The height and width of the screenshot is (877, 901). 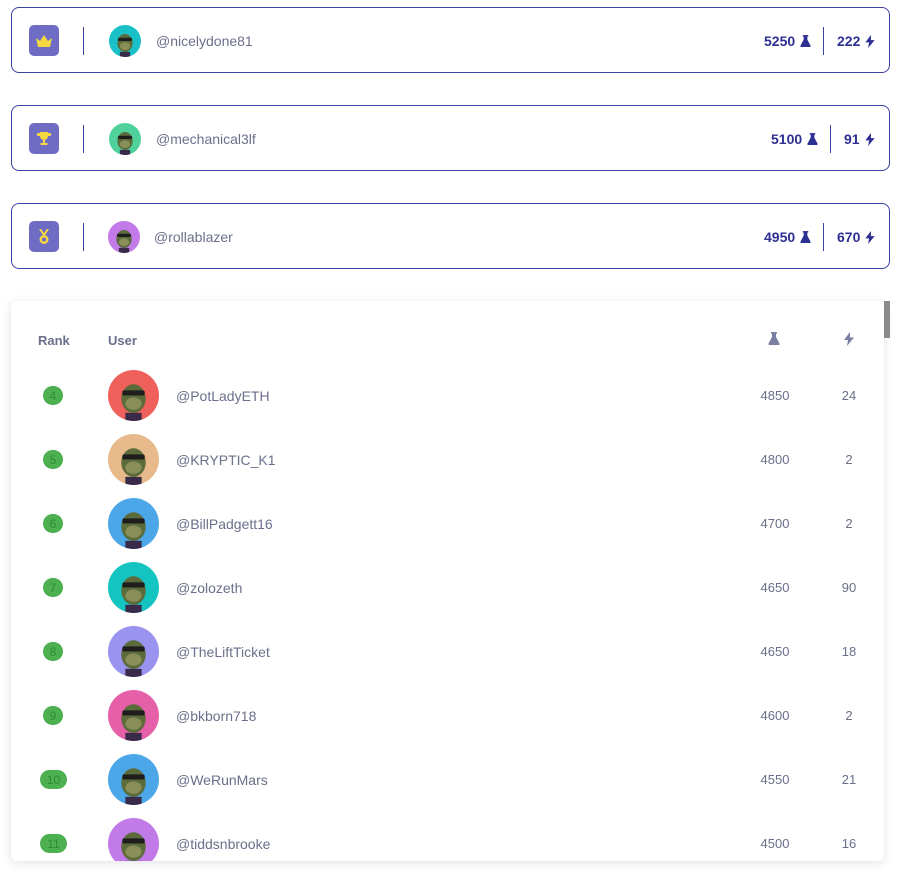 I want to click on table-row: 6 @BillPadgett16 4700 2, so click(x=447, y=523).